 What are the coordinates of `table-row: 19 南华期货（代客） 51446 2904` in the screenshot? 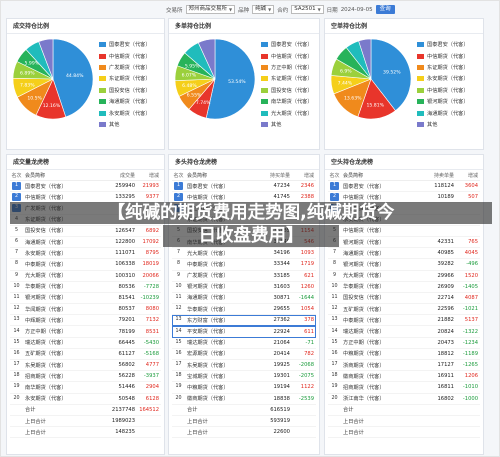 It's located at (85, 388).